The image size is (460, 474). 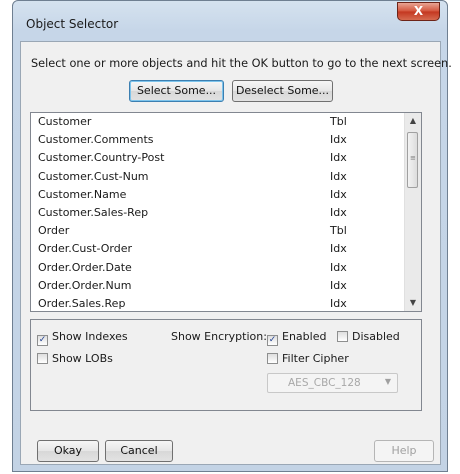 I want to click on filter-cipher-checkbox: Filter Cipher, so click(x=308, y=358).